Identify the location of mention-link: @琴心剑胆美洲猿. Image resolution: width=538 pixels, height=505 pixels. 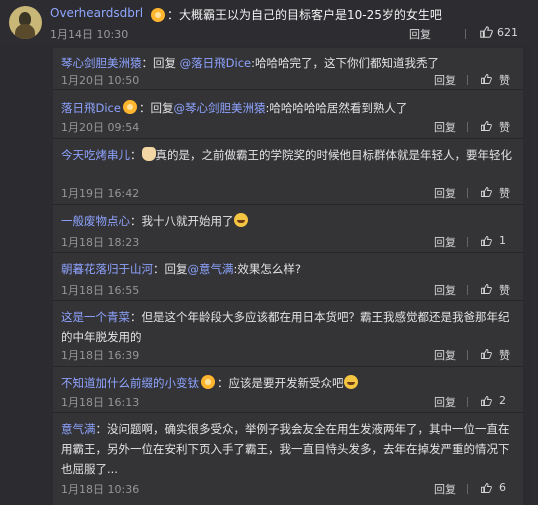
(219, 108).